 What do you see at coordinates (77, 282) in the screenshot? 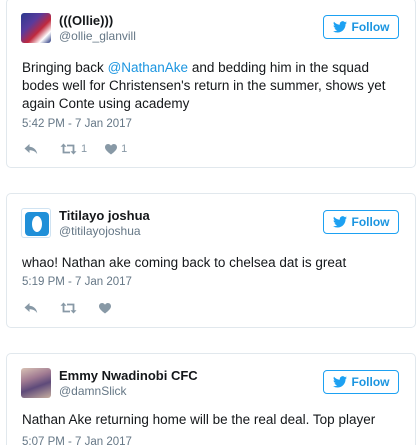
I see `tweet-timestamp: 5:19 PM - 7 Jan 2017` at bounding box center [77, 282].